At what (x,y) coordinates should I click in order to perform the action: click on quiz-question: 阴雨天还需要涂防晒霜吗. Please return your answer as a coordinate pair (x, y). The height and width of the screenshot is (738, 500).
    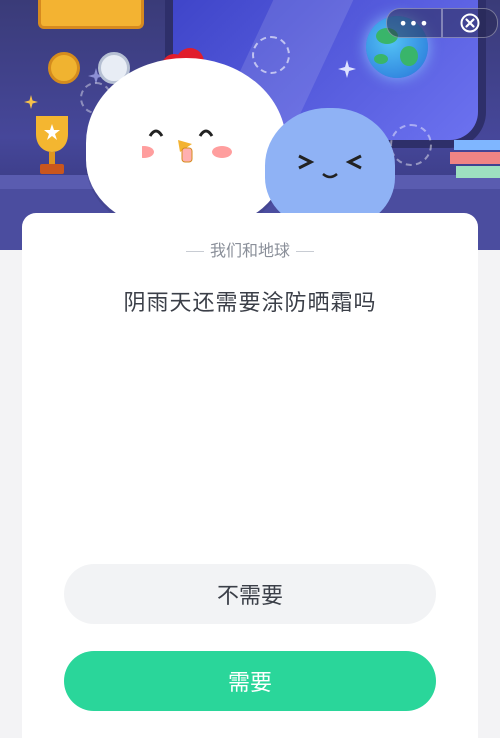
    Looking at the image, I should click on (250, 303).